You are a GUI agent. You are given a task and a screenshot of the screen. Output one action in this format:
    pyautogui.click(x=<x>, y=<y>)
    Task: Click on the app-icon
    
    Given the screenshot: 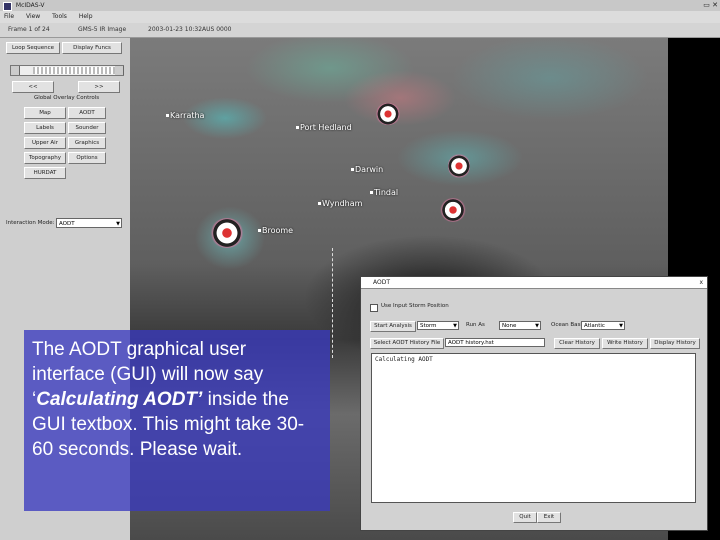 What is the action you would take?
    pyautogui.click(x=7, y=6)
    